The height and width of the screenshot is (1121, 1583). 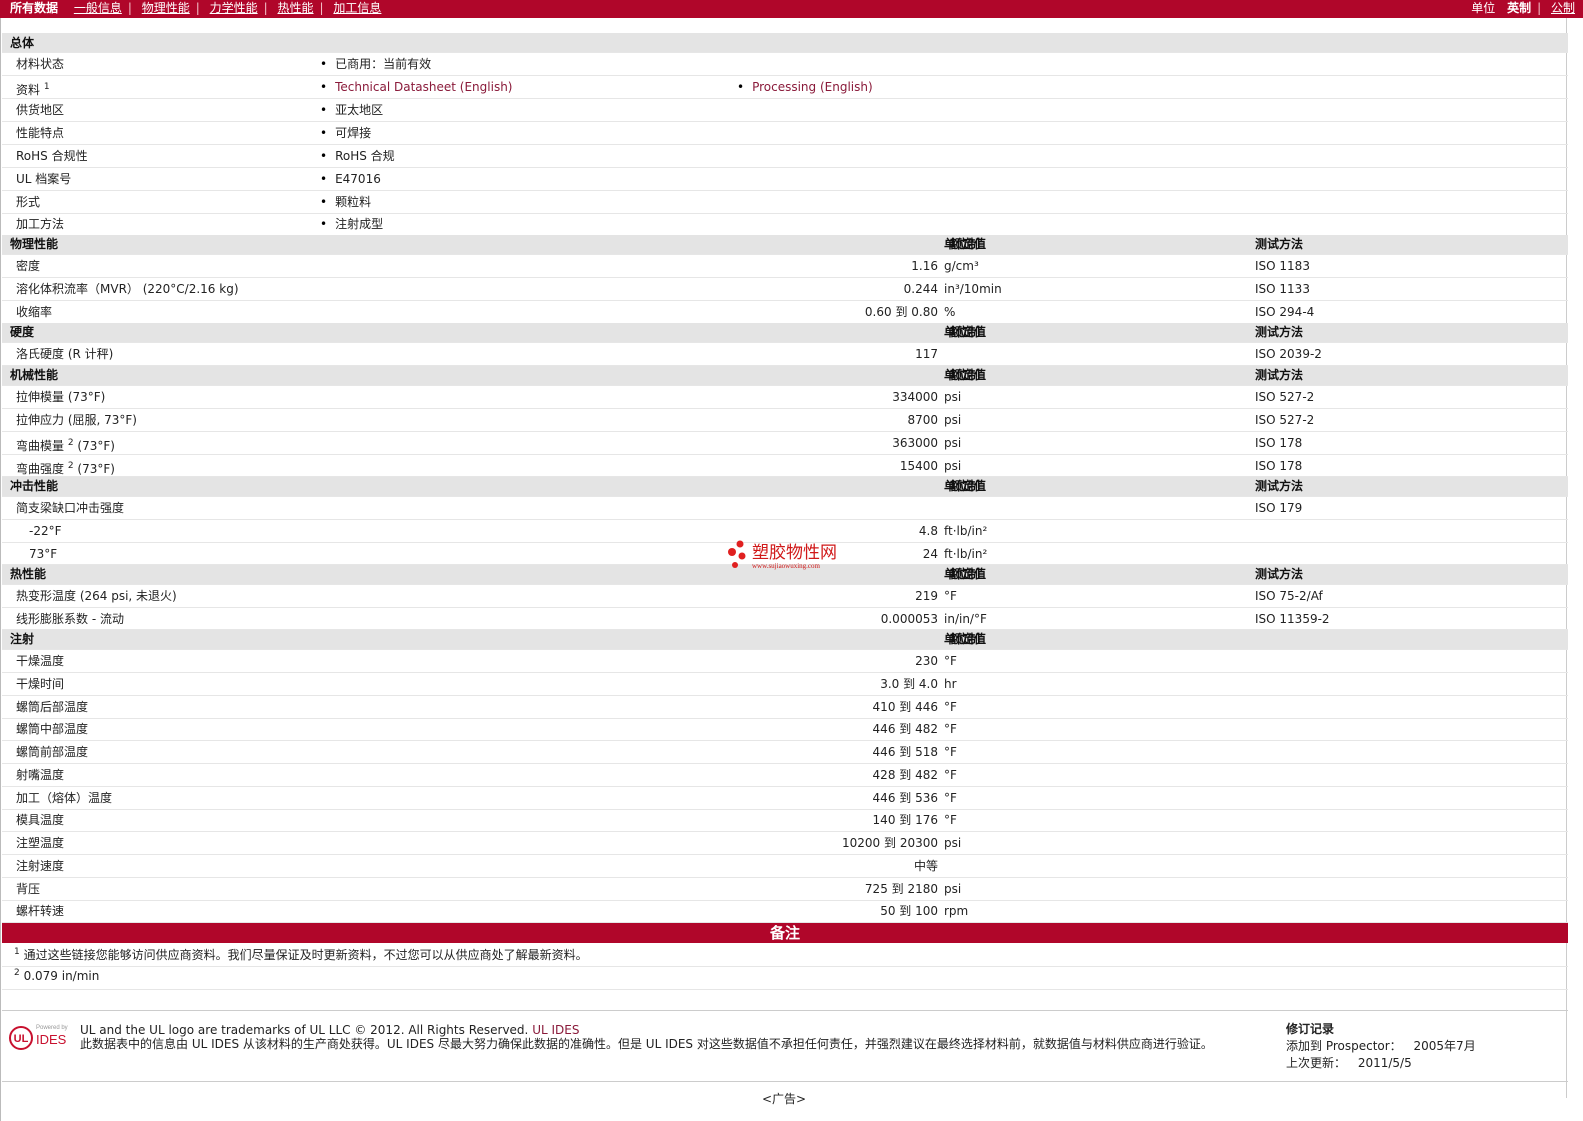 What do you see at coordinates (785, 889) in the screenshot?
I see `table-row: 背压 725 到 2180 psi` at bounding box center [785, 889].